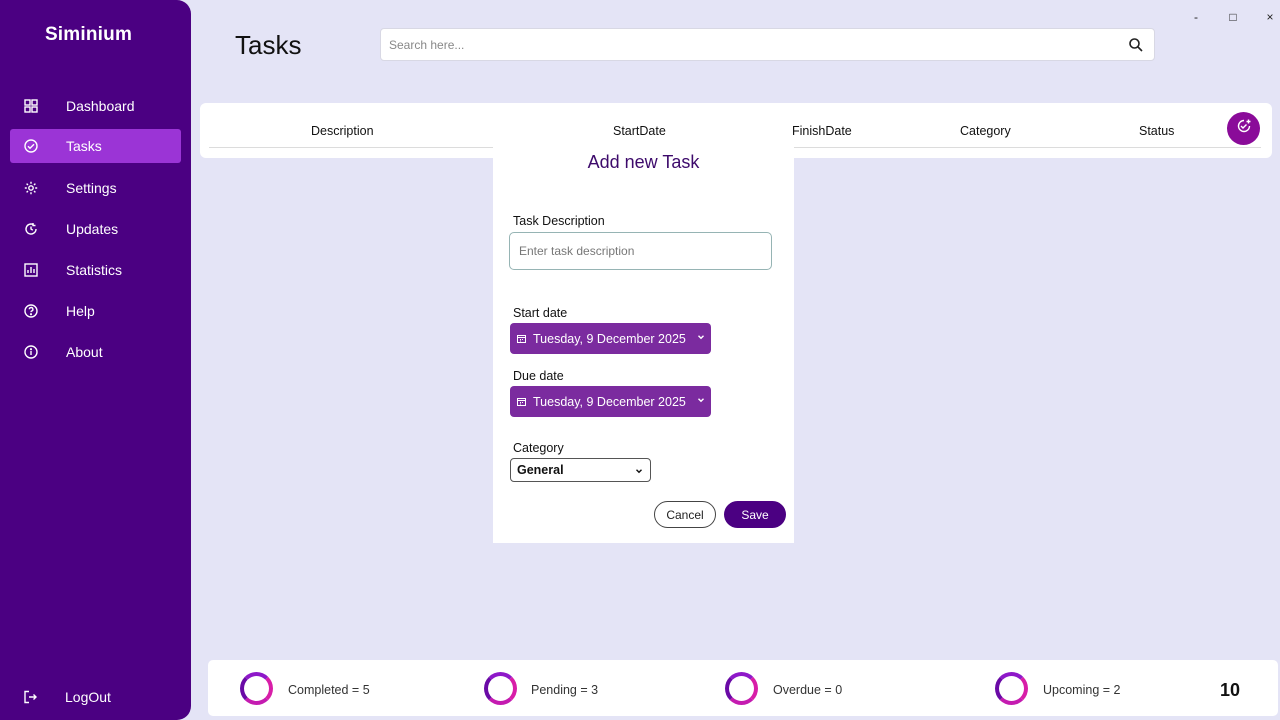 This screenshot has height=720, width=1280. I want to click on start-date-picker: Tuesday, 9 December 2025, so click(610, 338).